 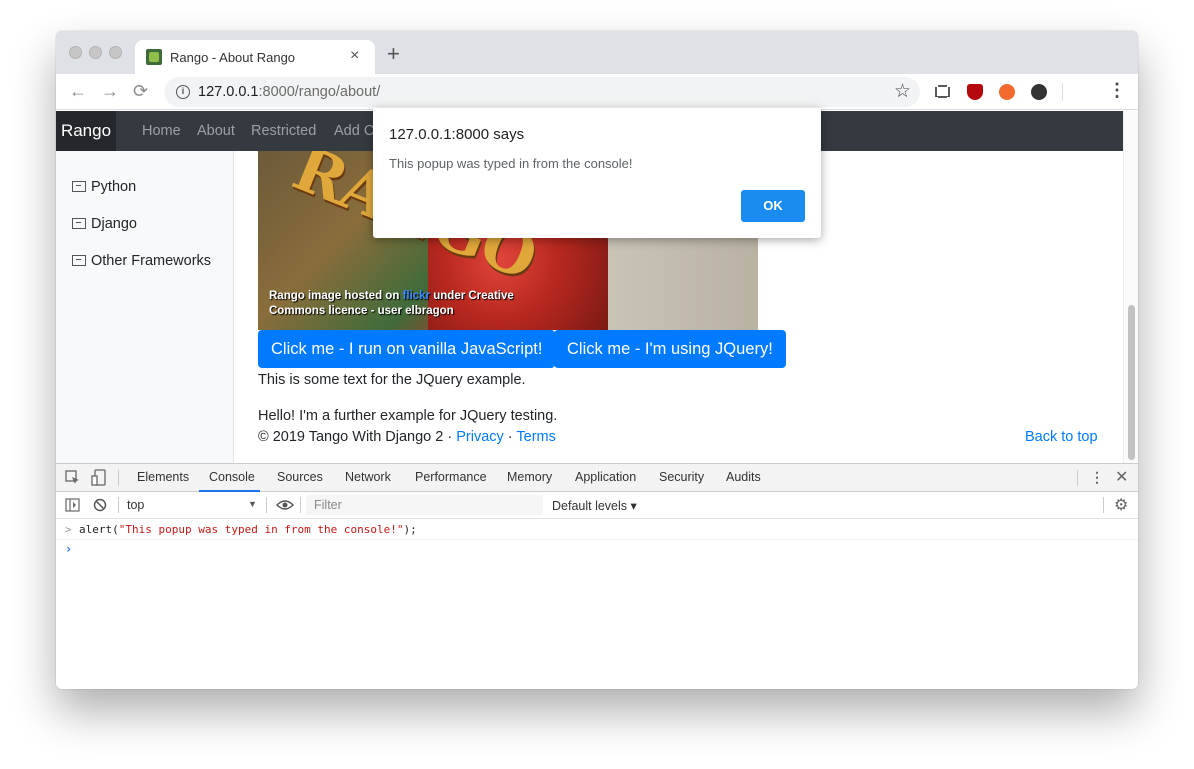 I want to click on privacy-link: Privacy, so click(x=480, y=437).